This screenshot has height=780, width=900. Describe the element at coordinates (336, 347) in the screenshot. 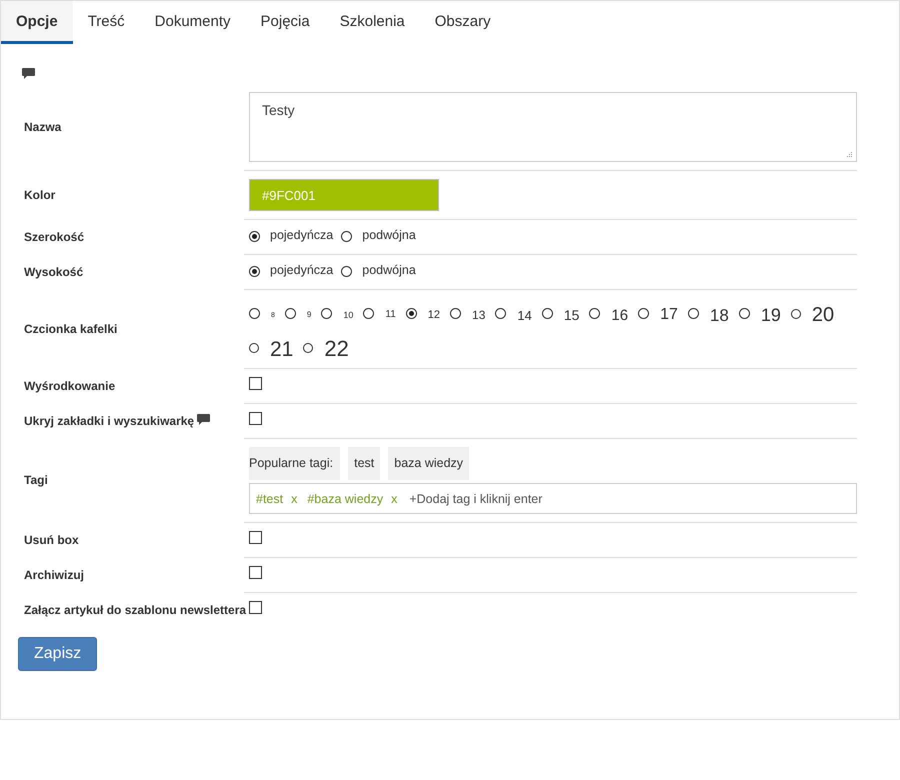

I see `font-size-option: 22` at that location.